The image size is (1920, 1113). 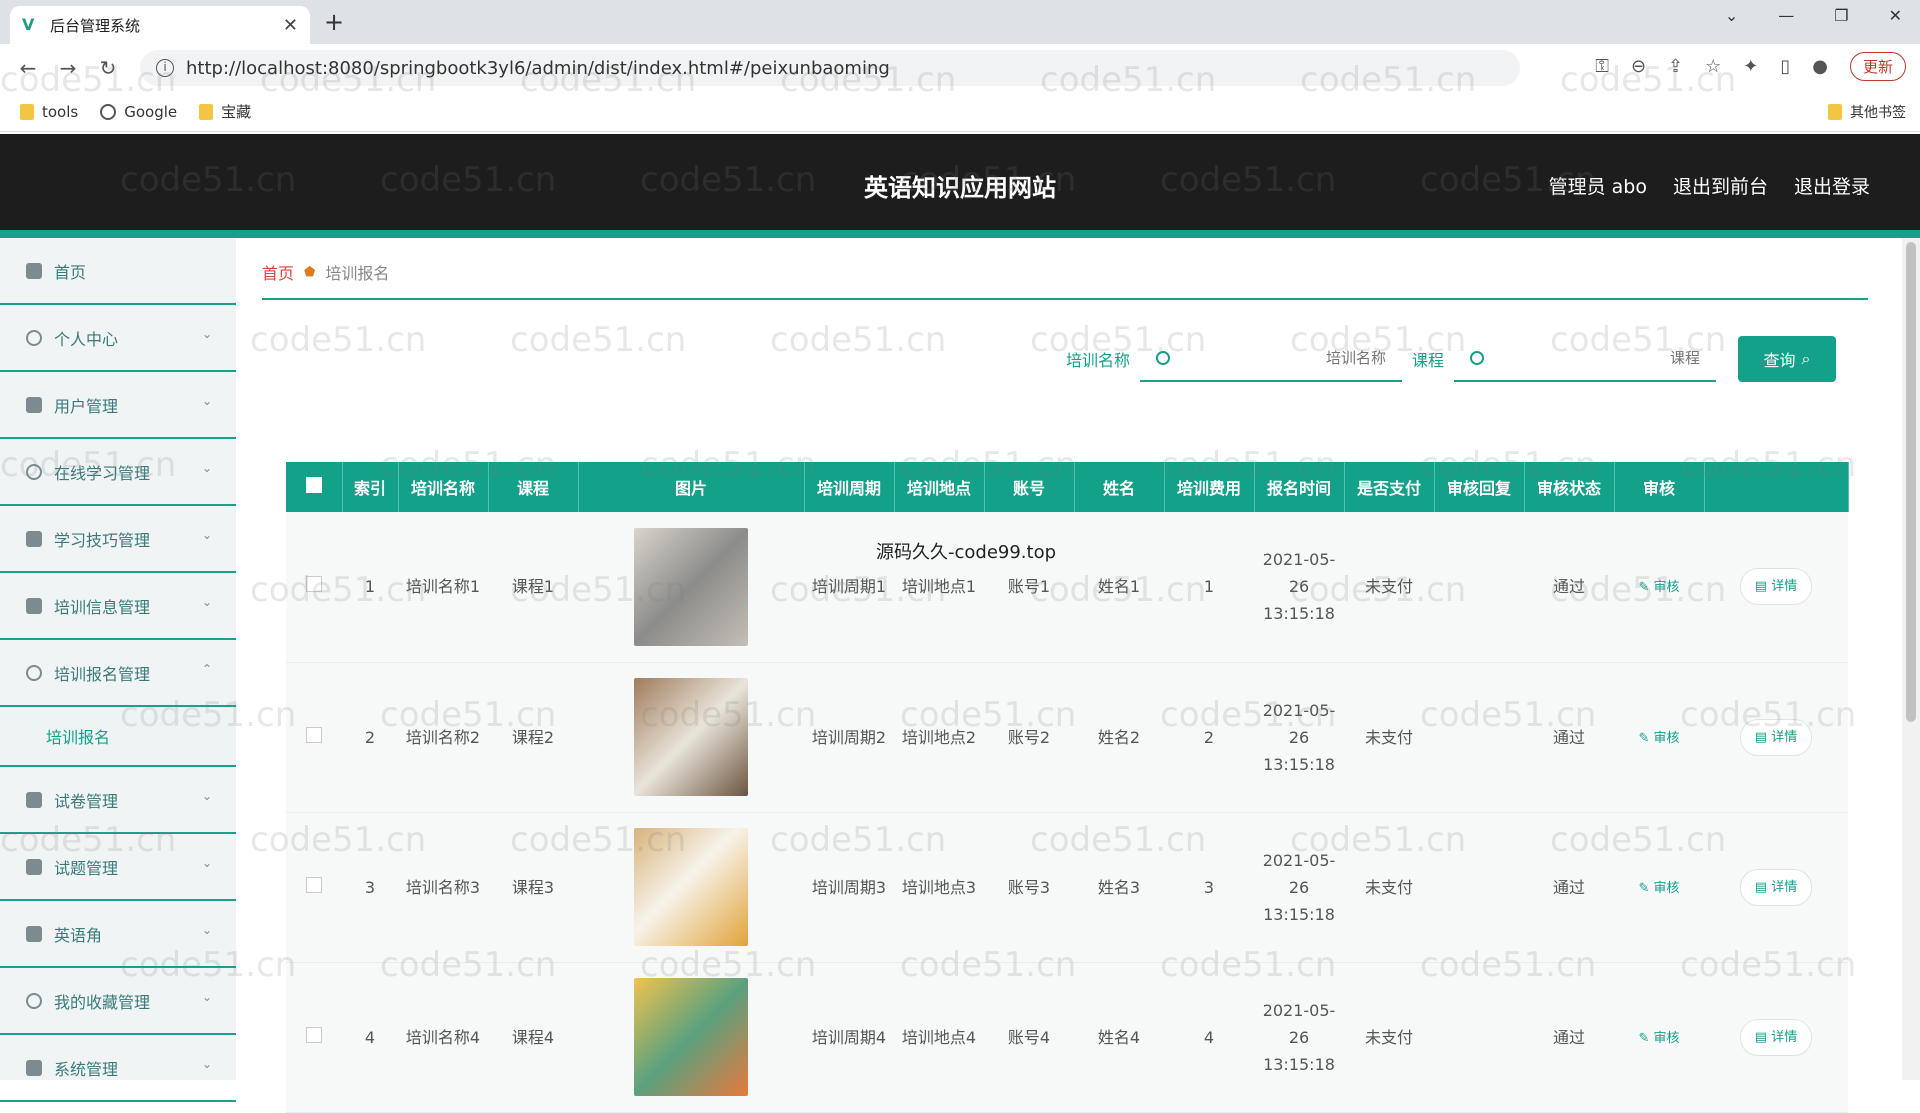 I want to click on cell-index: 3, so click(x=370, y=887).